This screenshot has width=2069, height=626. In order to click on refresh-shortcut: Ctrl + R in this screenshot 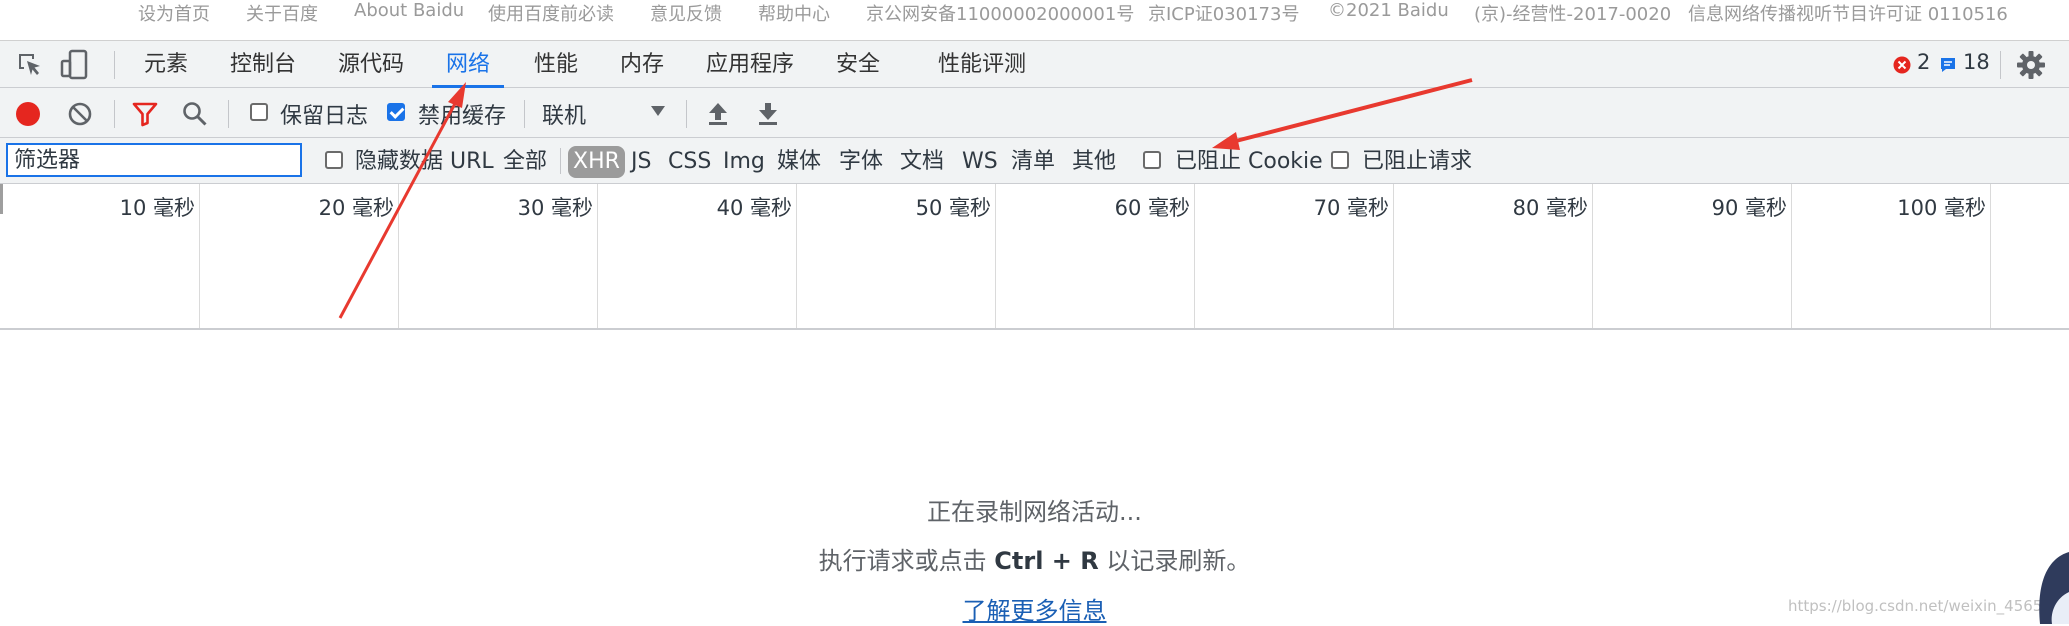, I will do `click(1046, 561)`.